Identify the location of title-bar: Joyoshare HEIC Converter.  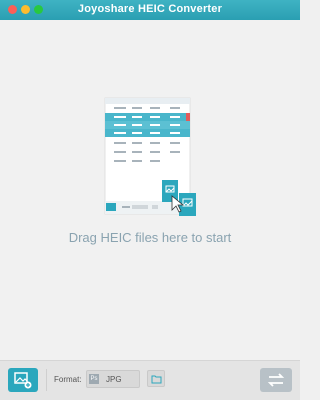
(150, 10).